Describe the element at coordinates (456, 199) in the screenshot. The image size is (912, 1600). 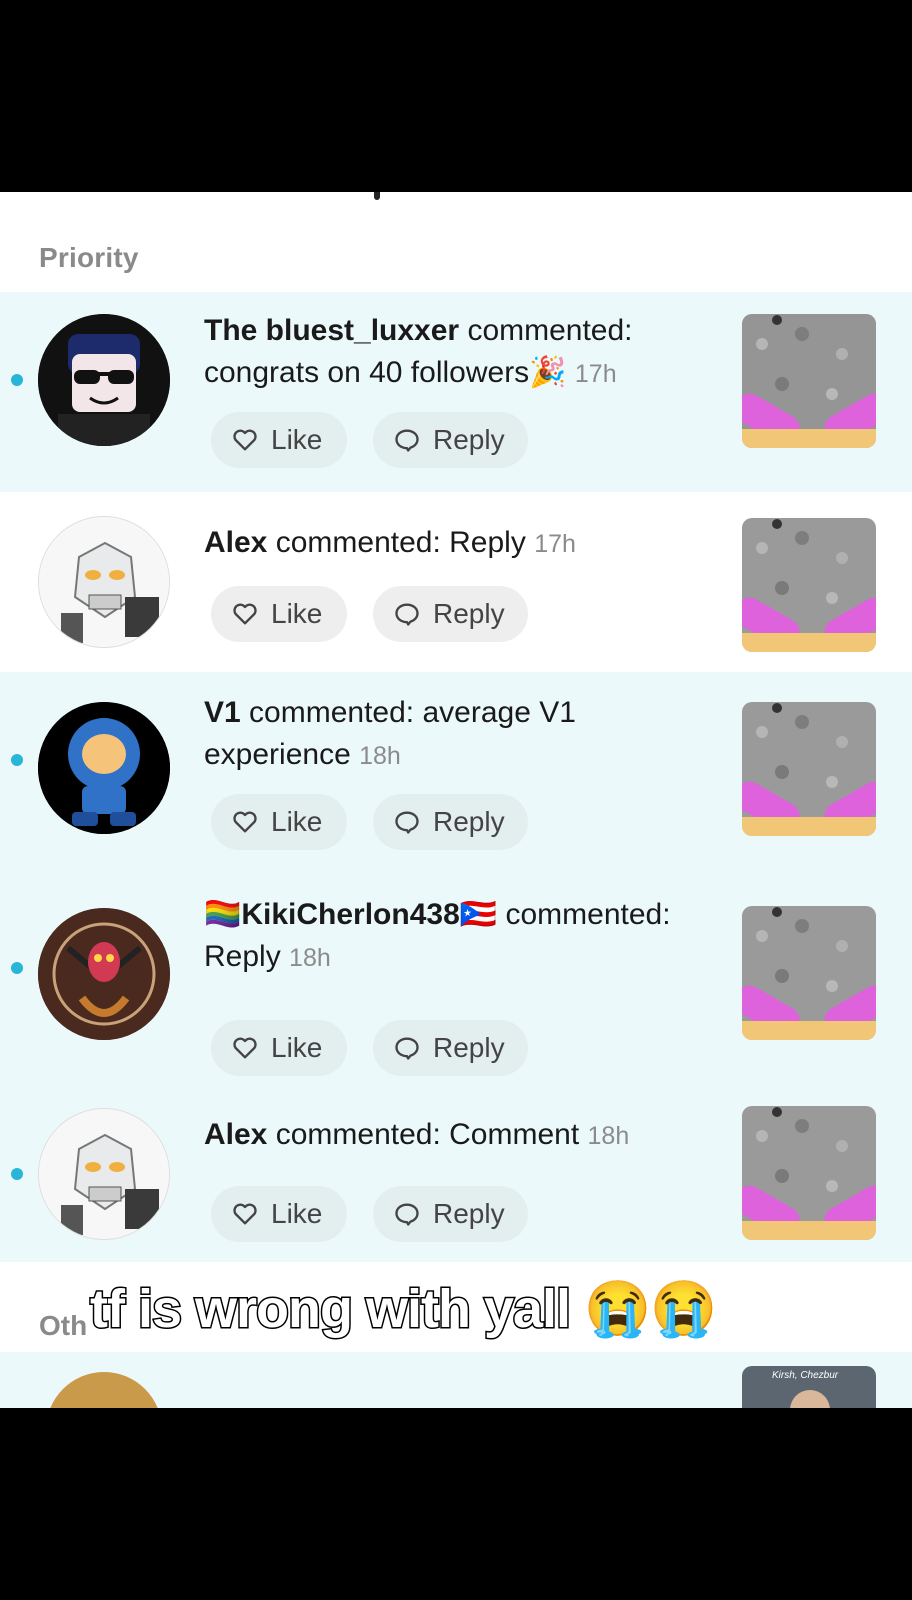
I see `header-remnant` at that location.